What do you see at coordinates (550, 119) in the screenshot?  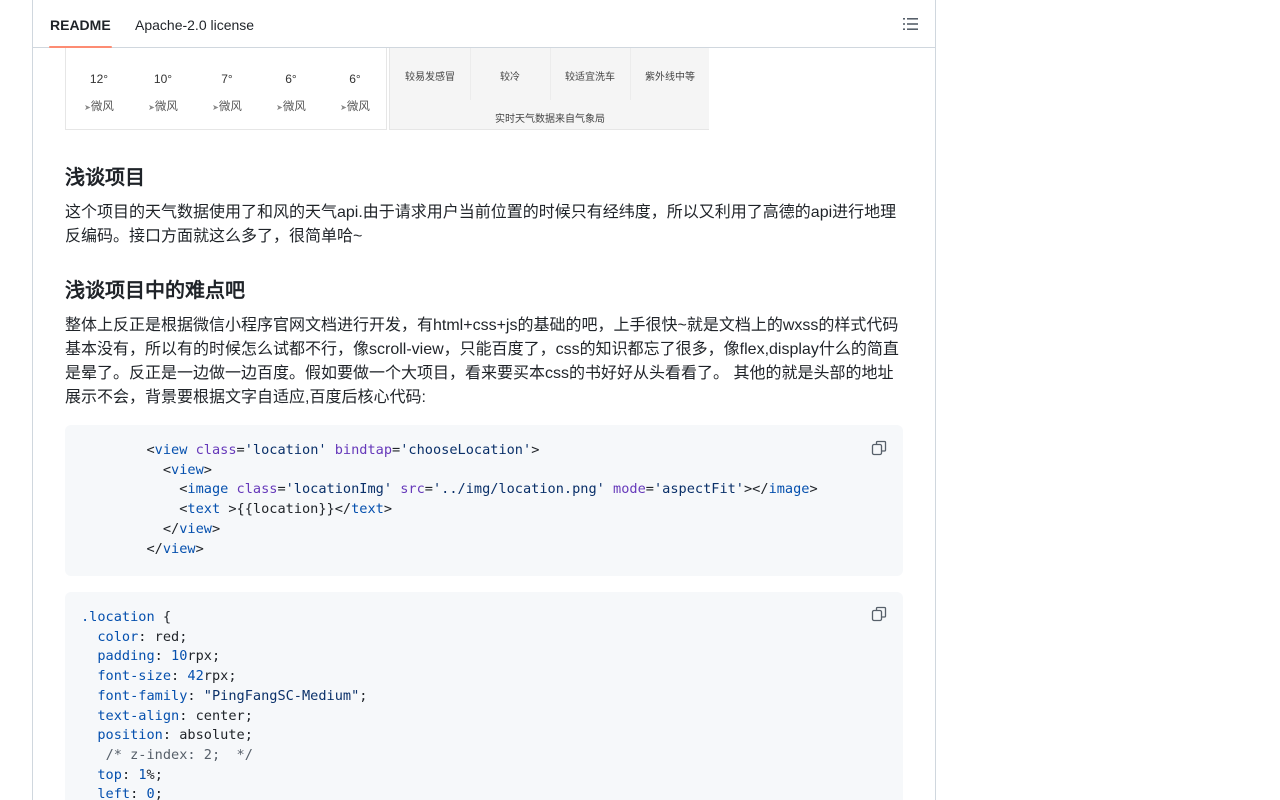 I see `data-source-note: 实时天气数据来自气象局` at bounding box center [550, 119].